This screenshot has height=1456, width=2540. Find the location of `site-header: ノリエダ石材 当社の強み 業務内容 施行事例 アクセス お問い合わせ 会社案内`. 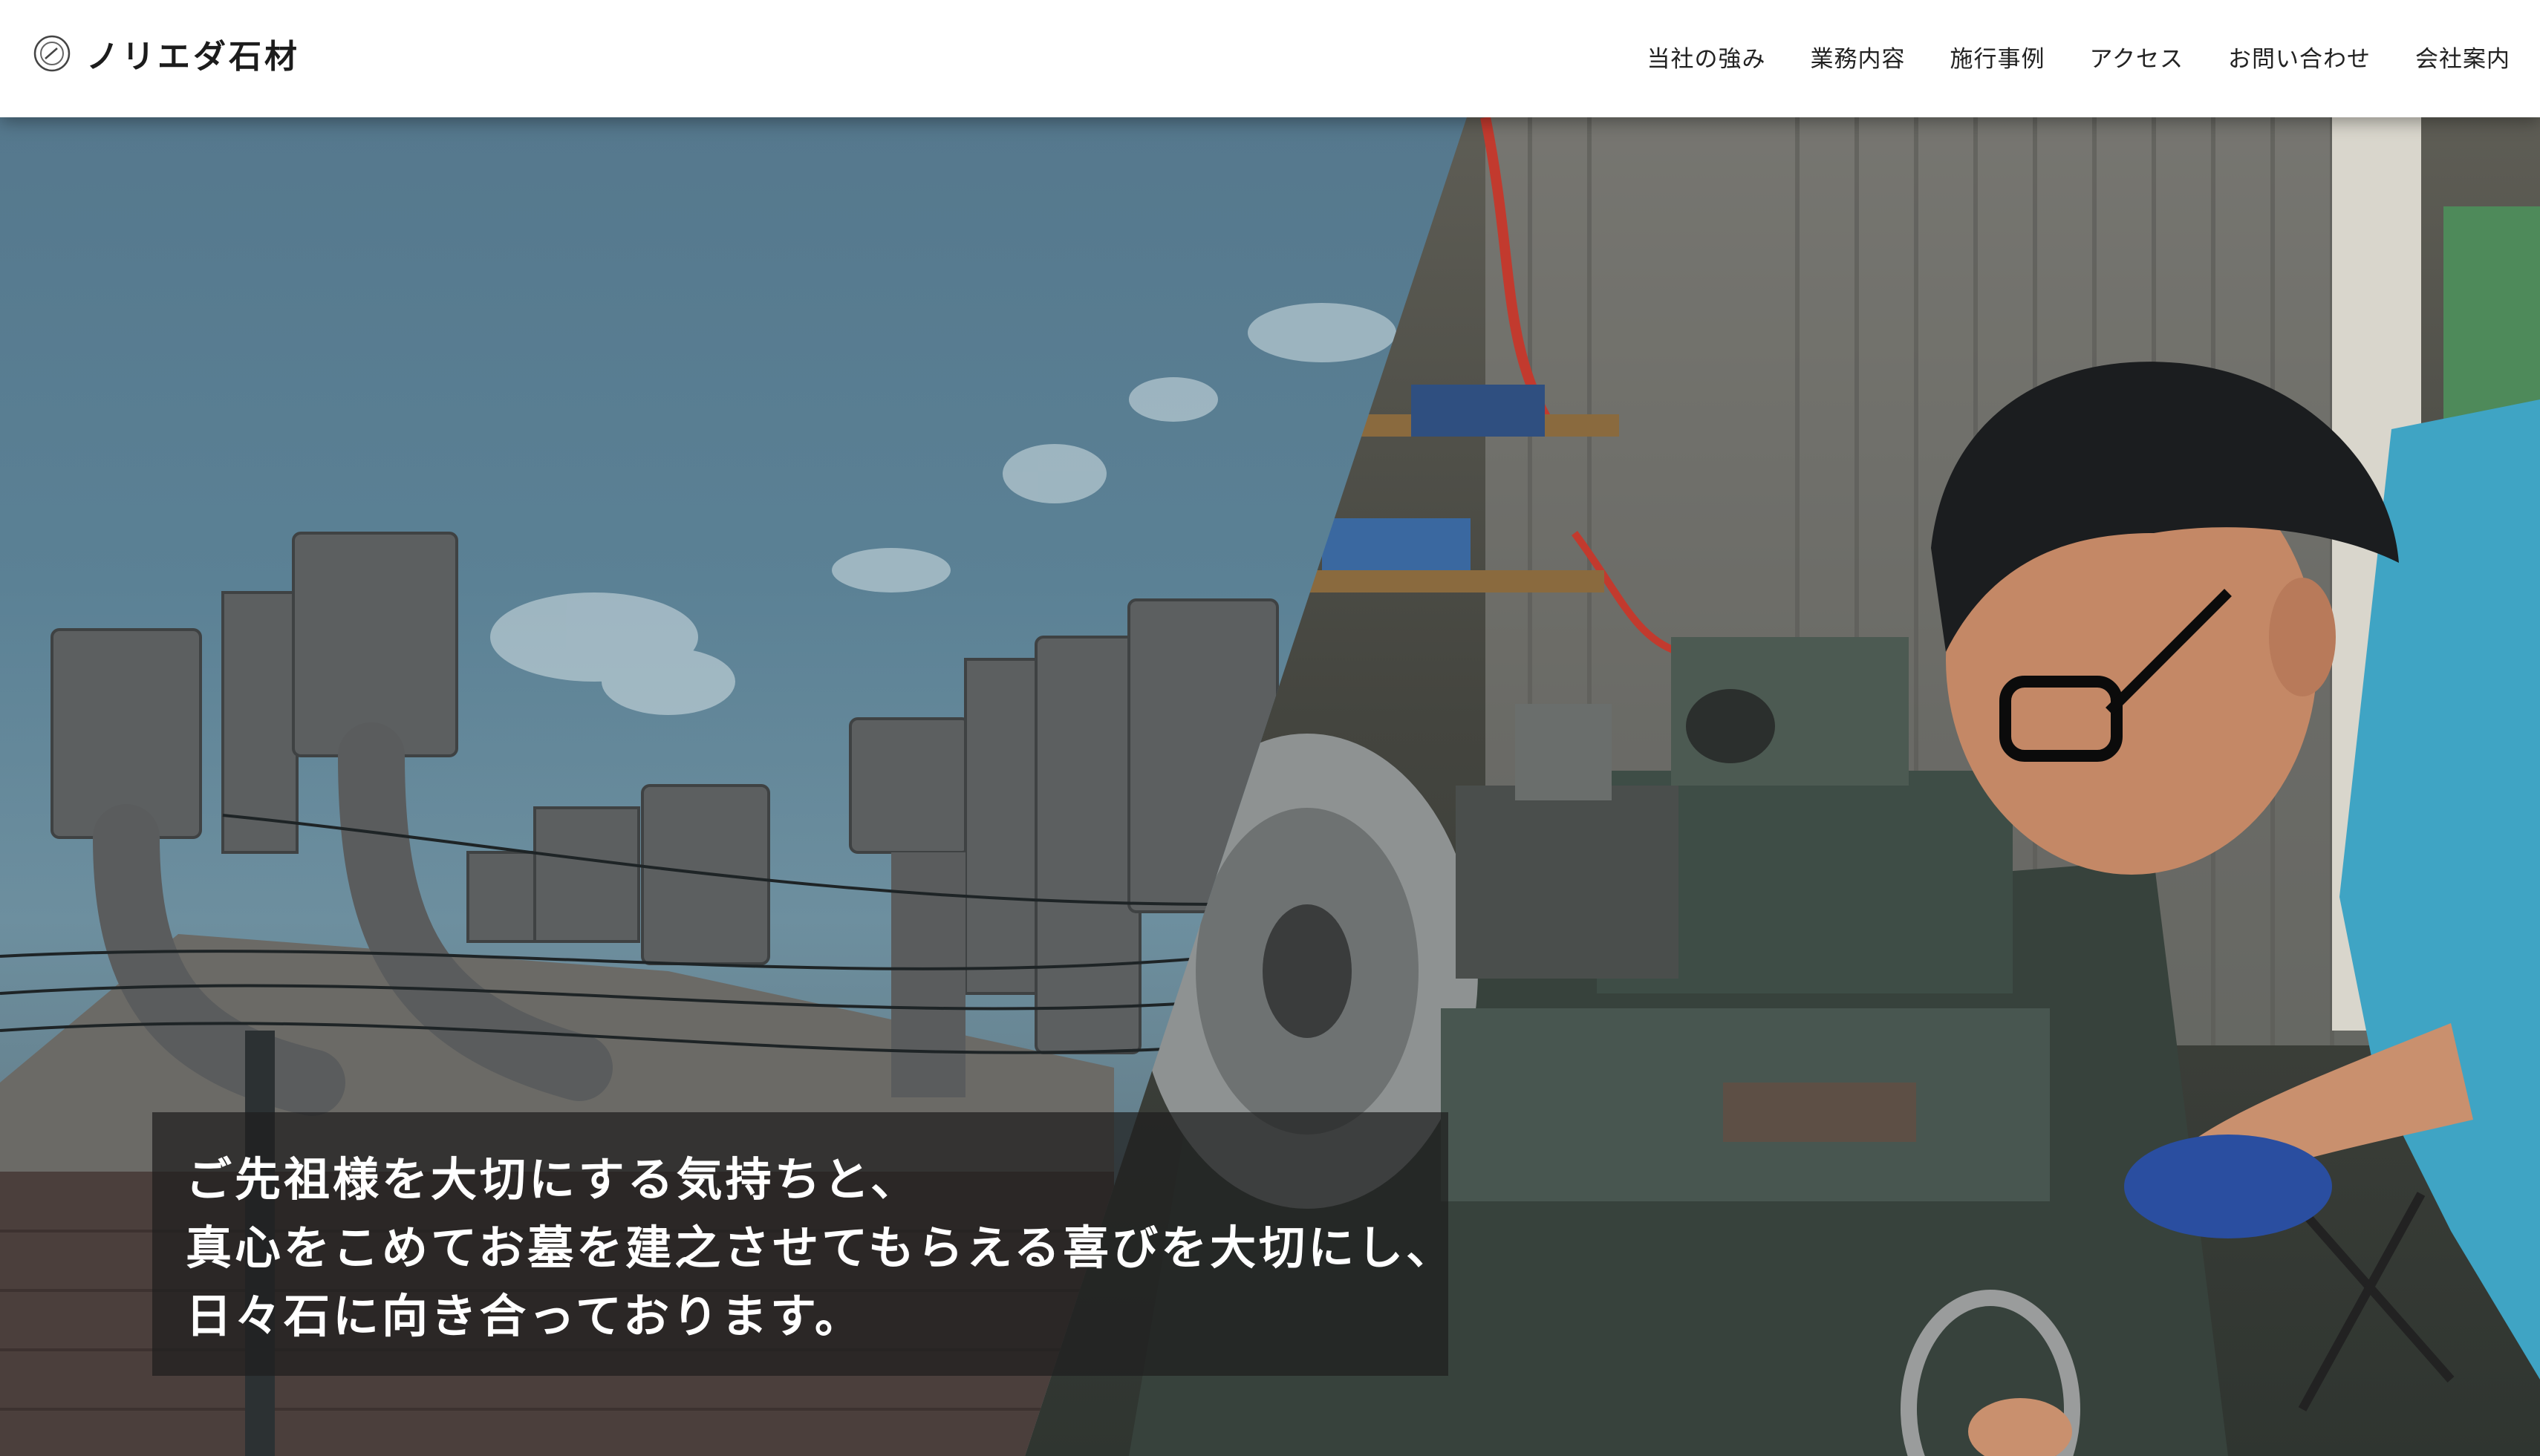

site-header: ノリエダ石材 当社の強み 業務内容 施行事例 アクセス お問い合わせ 会社案内 is located at coordinates (1270, 59).